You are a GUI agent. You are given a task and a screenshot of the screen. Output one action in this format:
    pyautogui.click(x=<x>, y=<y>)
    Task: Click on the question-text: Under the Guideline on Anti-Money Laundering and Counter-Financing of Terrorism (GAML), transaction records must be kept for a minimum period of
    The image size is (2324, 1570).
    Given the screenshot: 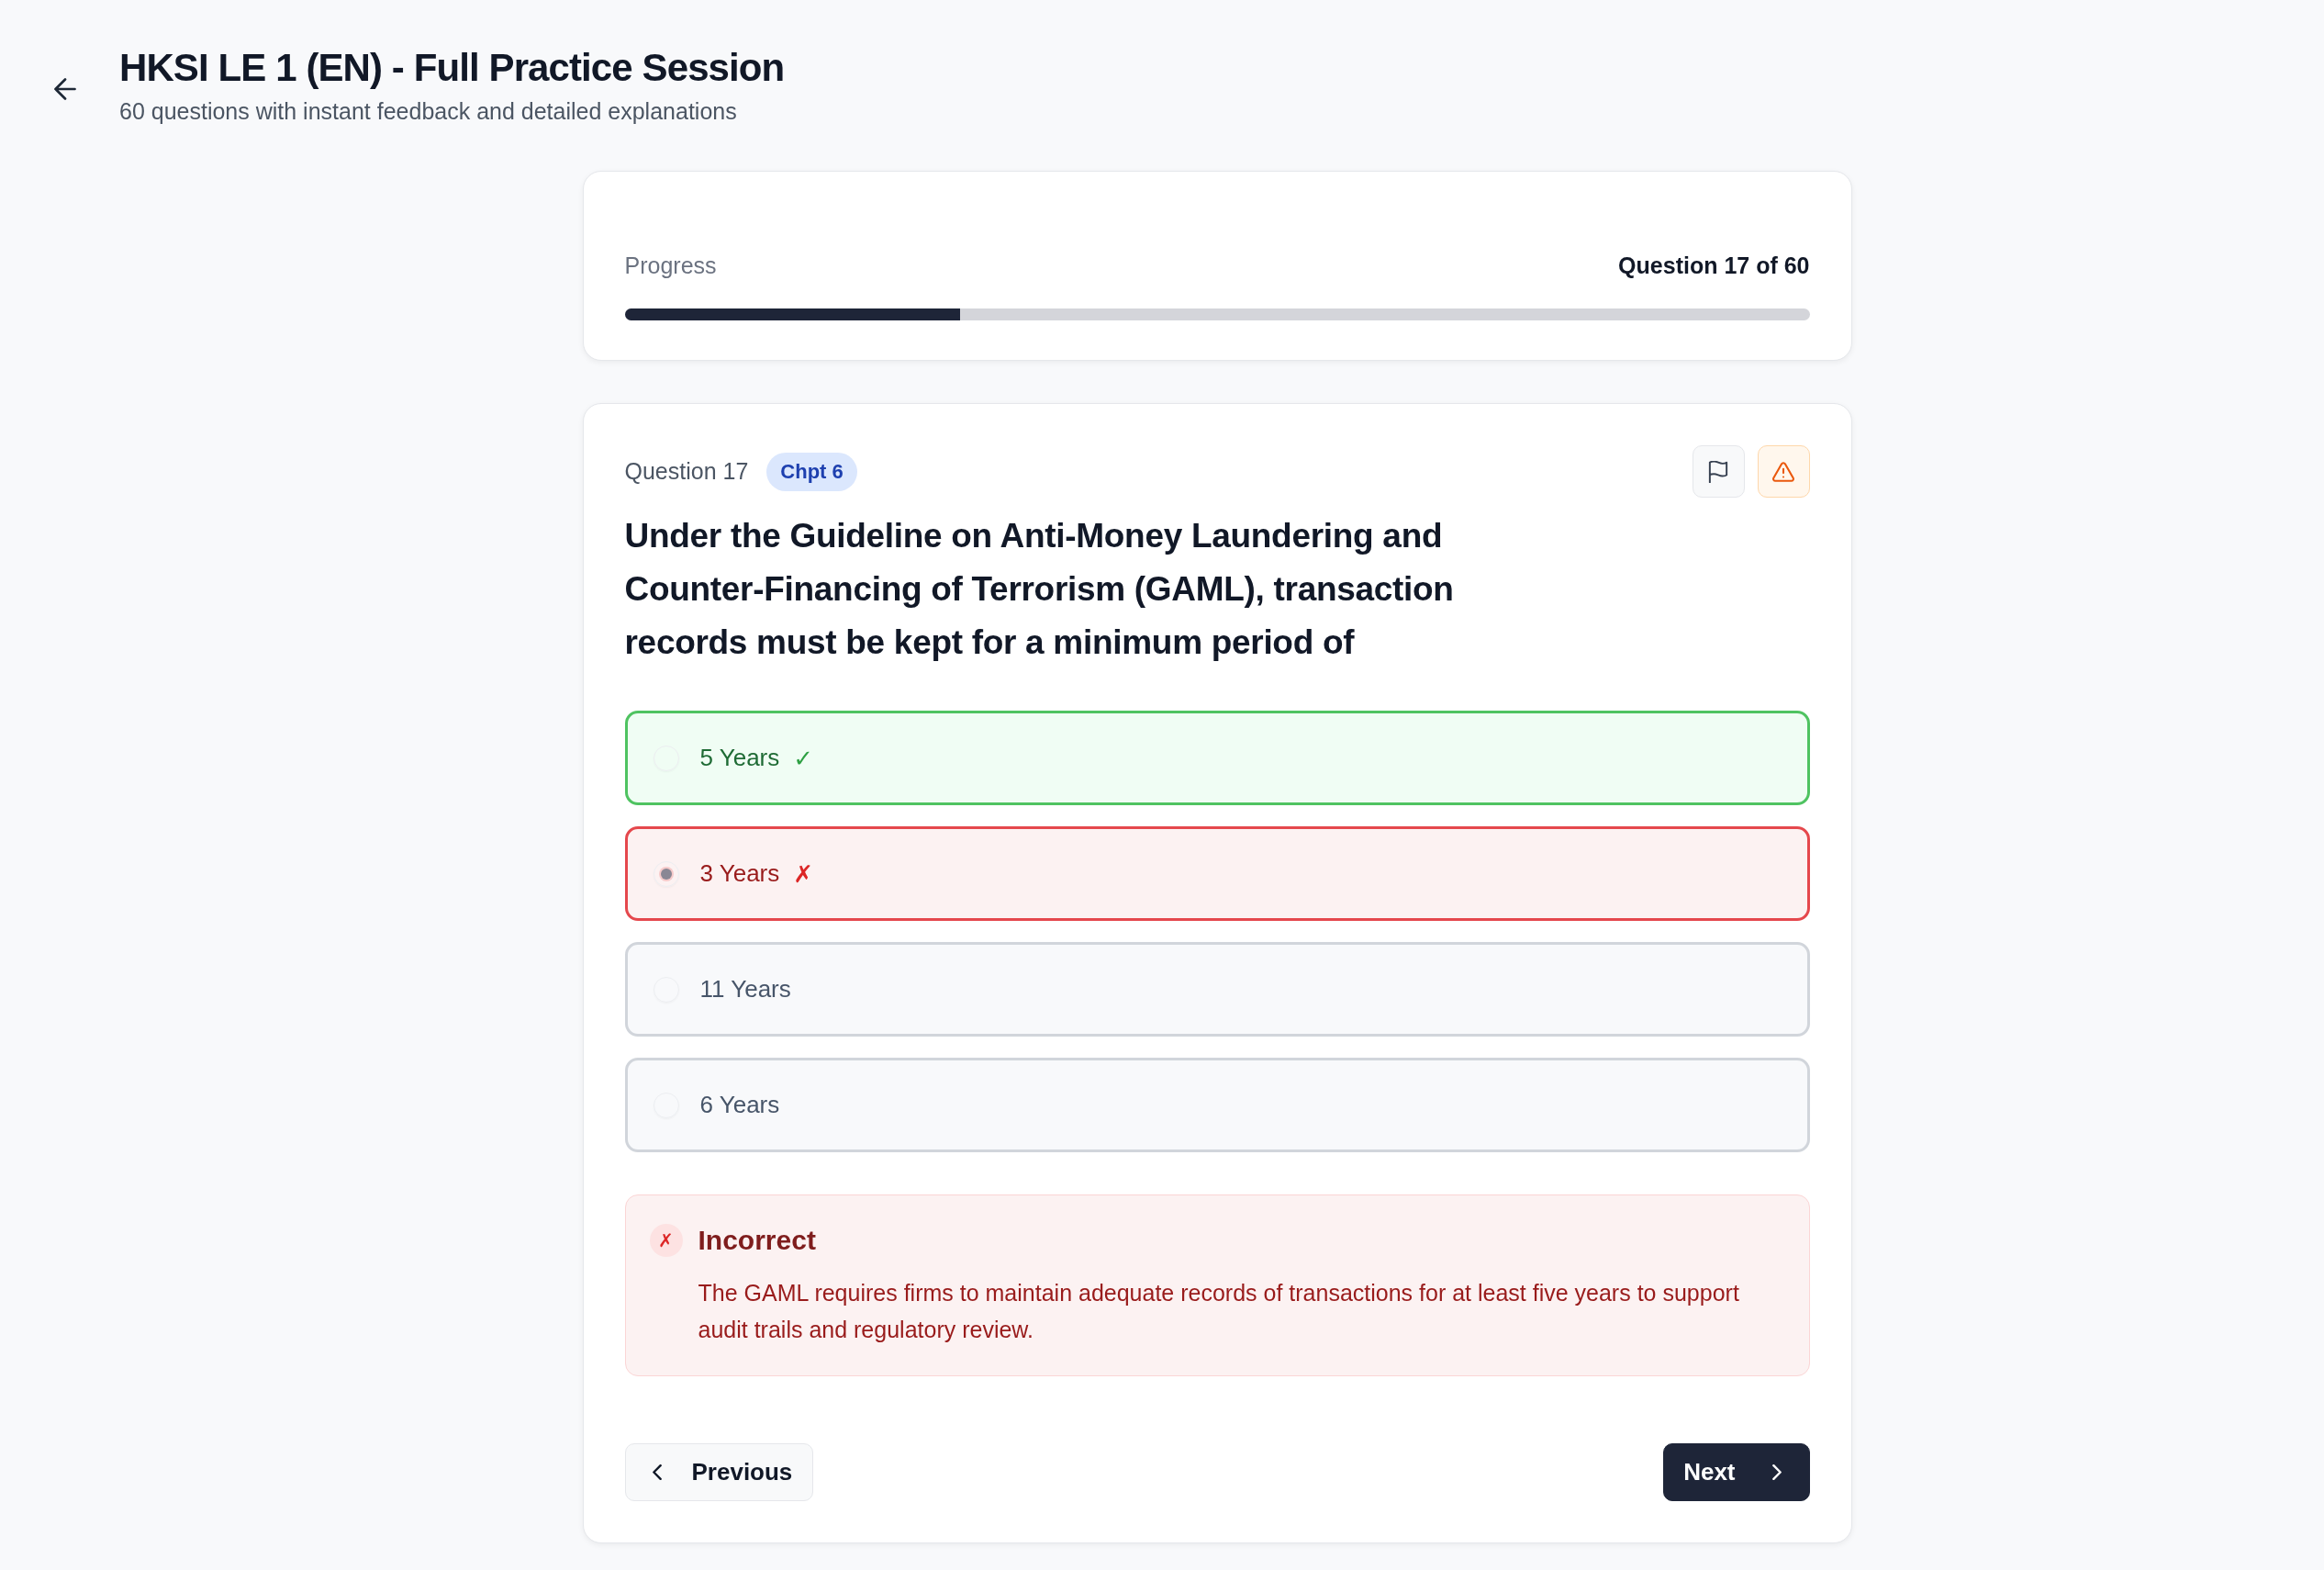 What is the action you would take?
    pyautogui.click(x=1039, y=589)
    